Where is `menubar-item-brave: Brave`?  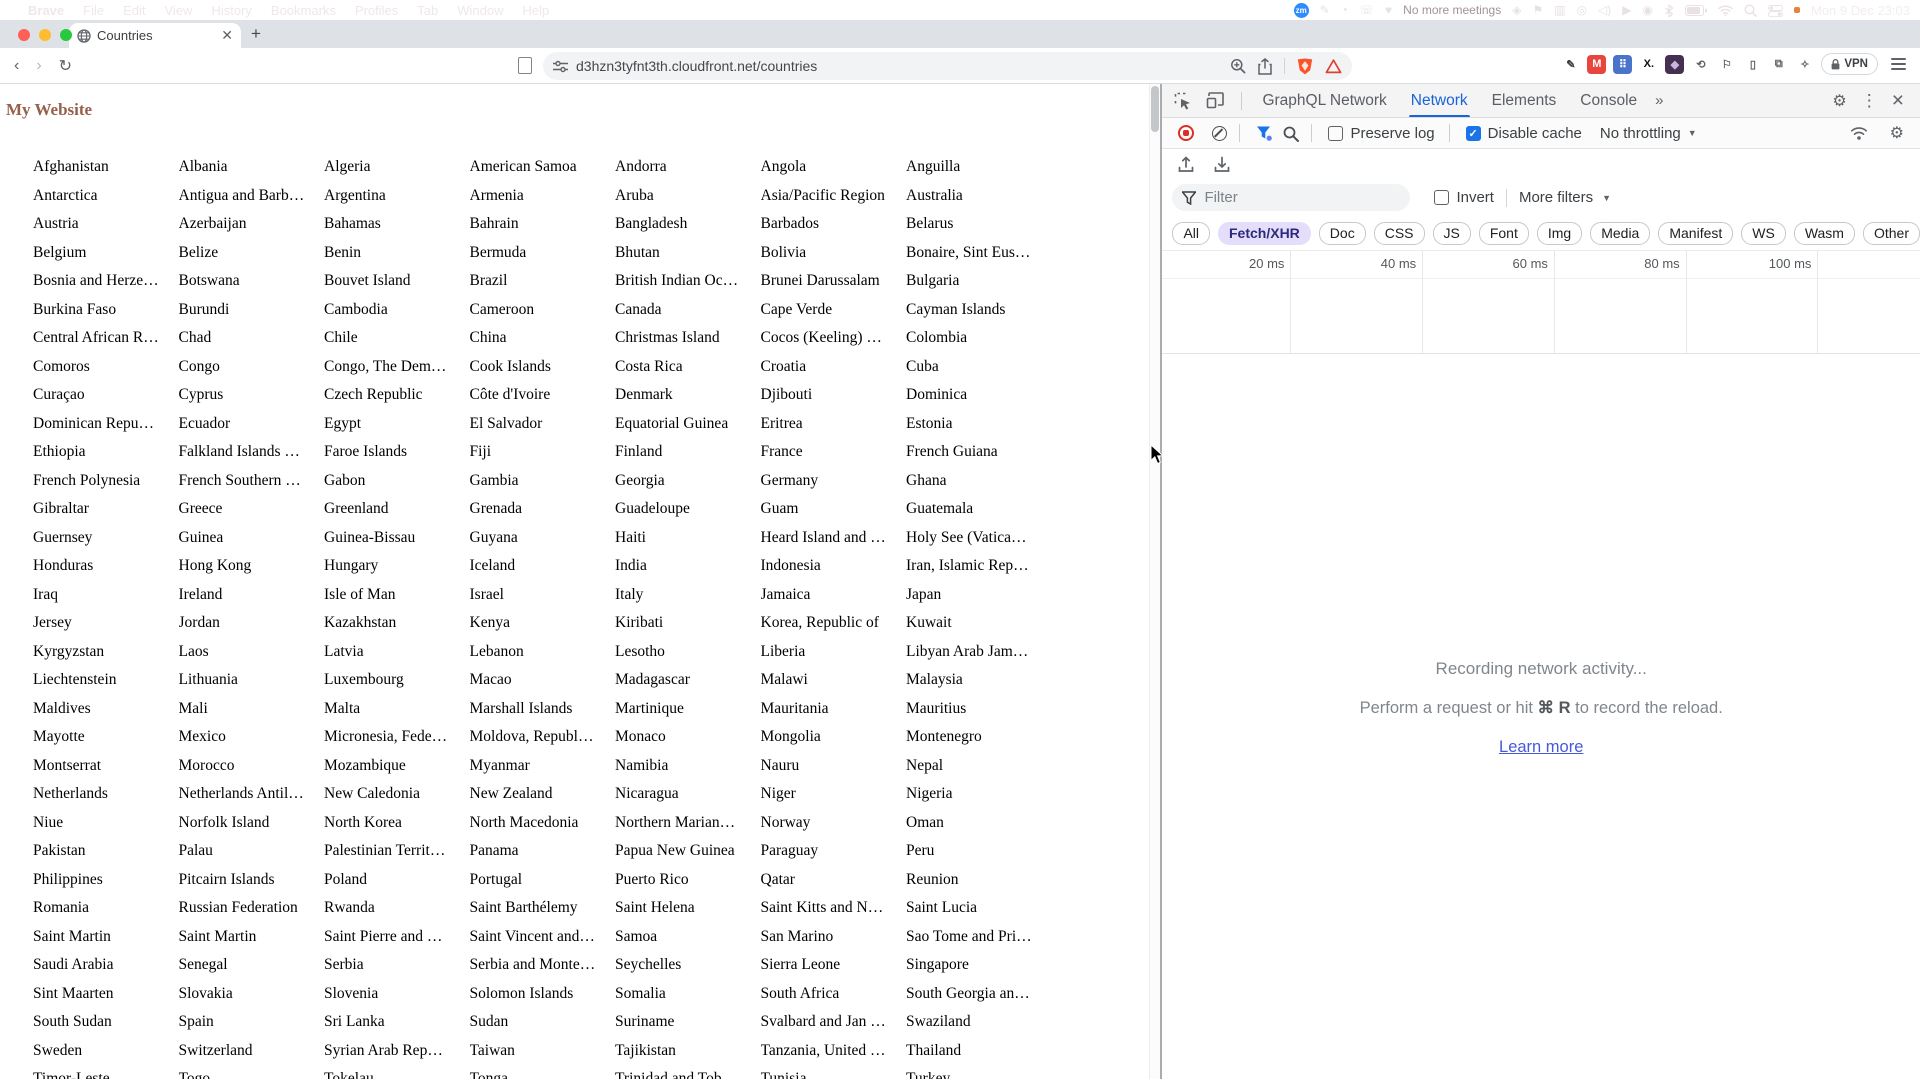 menubar-item-brave: Brave is located at coordinates (46, 10).